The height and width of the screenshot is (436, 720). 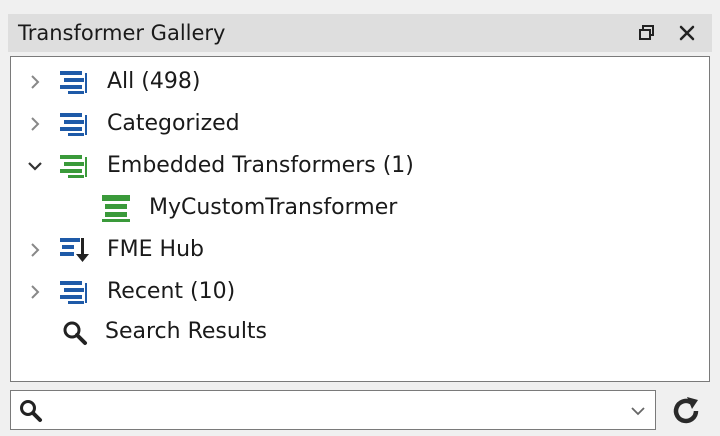 I want to click on tree-item-all: All (498), so click(x=359, y=82).